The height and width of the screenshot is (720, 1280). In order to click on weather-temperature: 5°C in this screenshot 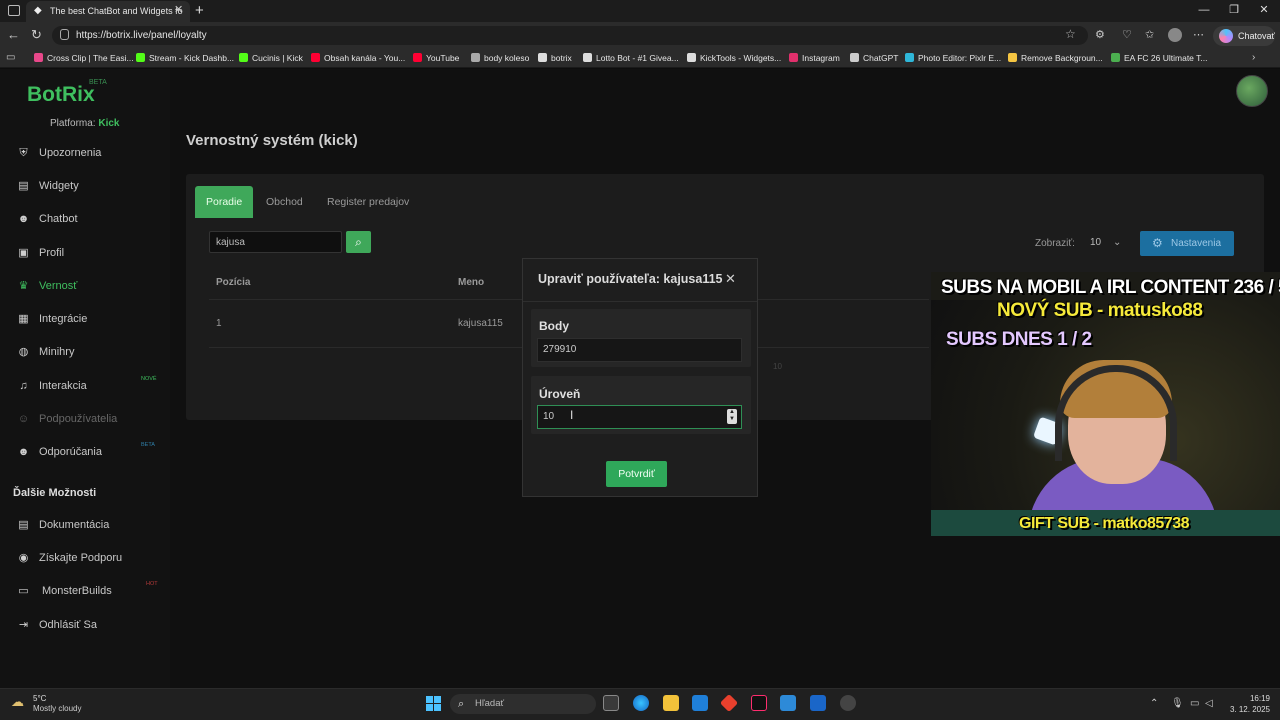, I will do `click(39, 699)`.